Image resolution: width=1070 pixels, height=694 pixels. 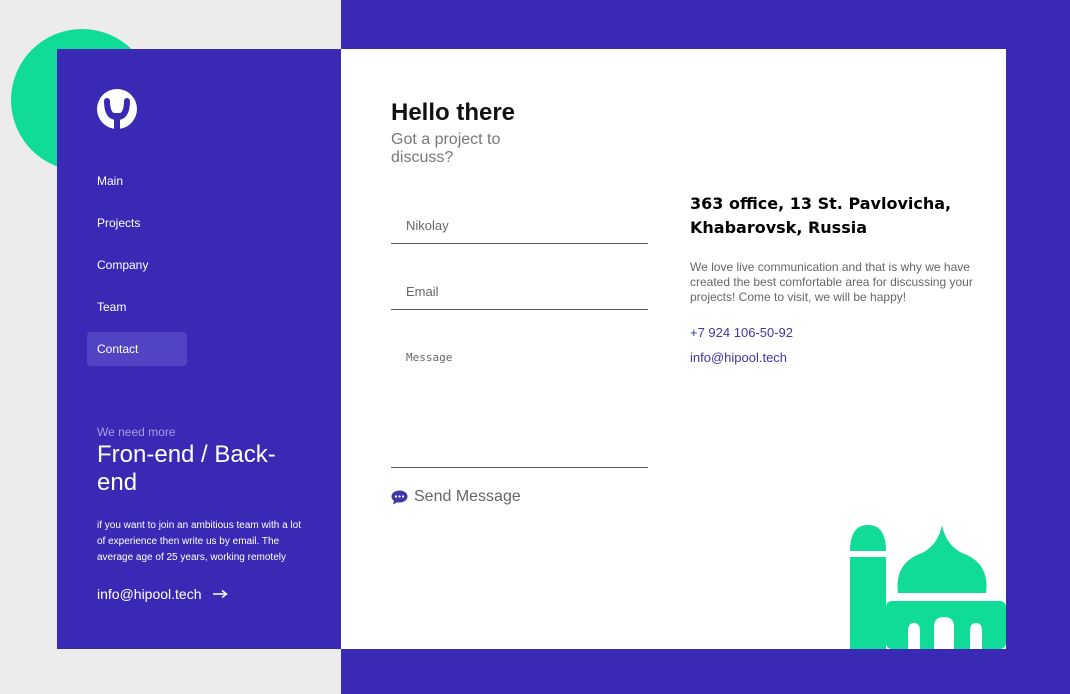 What do you see at coordinates (136, 432) in the screenshot?
I see `hiring-kicker: We need more` at bounding box center [136, 432].